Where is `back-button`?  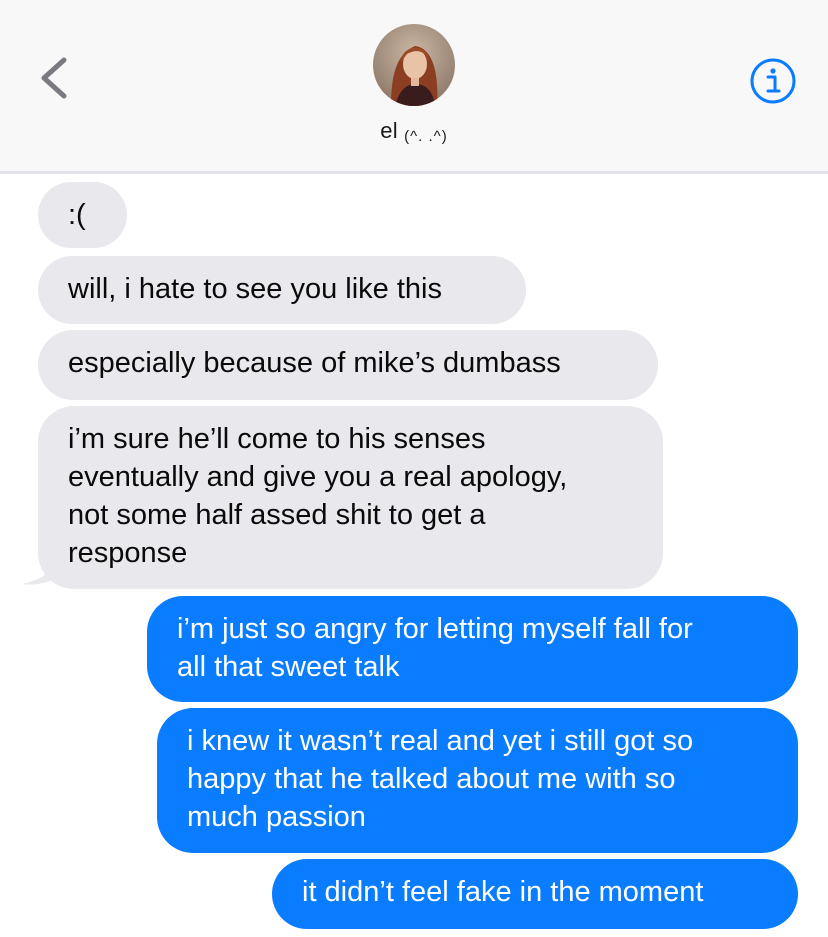 back-button is located at coordinates (56, 78).